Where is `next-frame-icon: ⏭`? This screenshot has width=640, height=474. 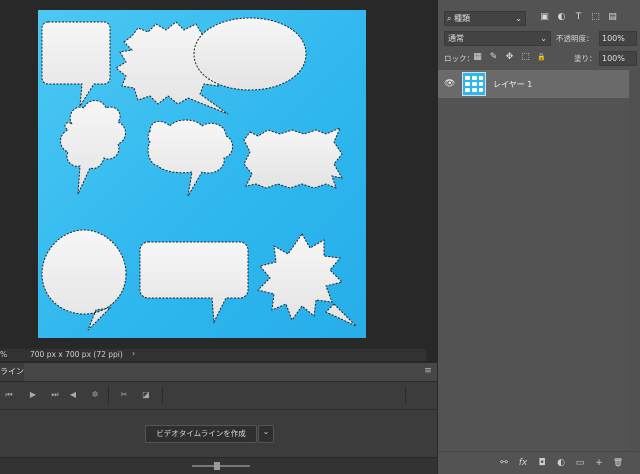 next-frame-icon: ⏭ is located at coordinates (55, 395).